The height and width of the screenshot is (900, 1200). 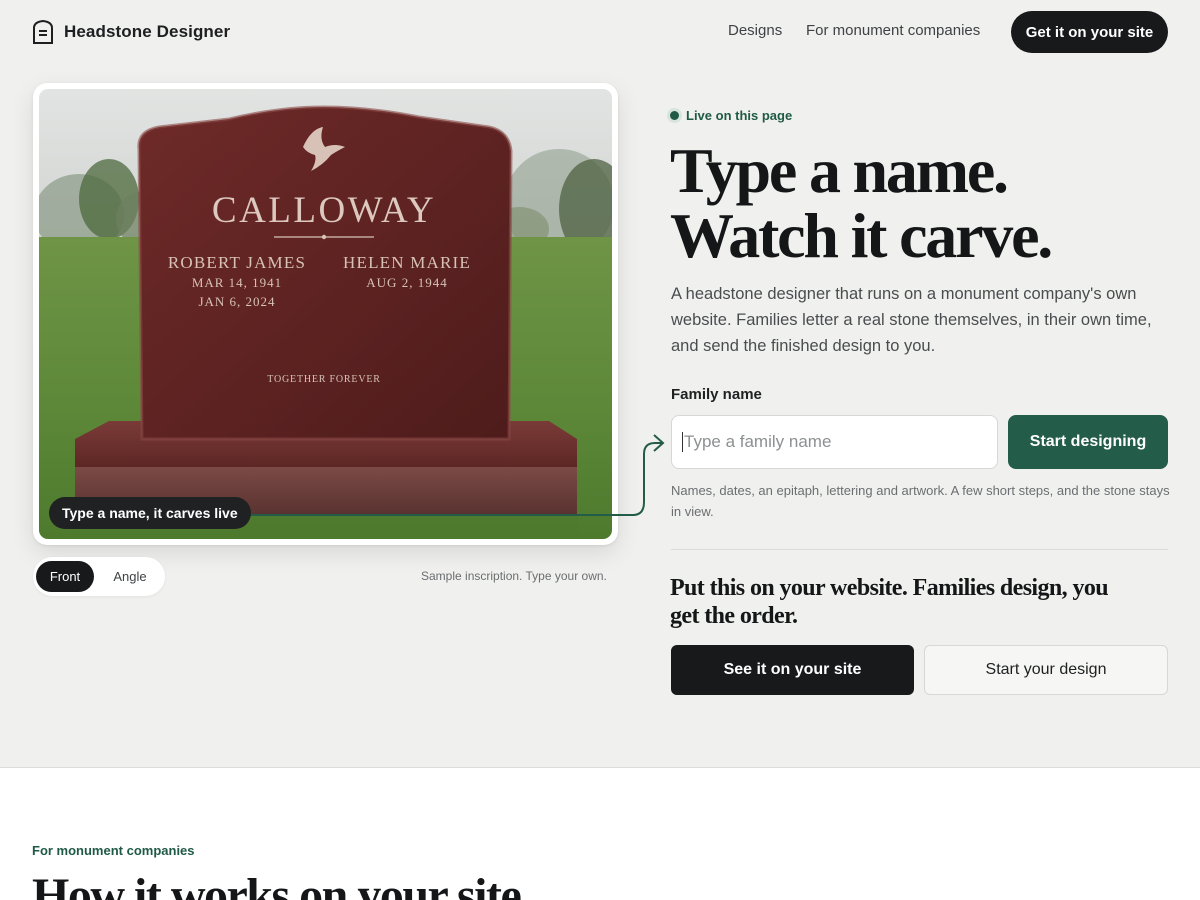 I want to click on section-eyebrow: For monument companies, so click(x=113, y=850).